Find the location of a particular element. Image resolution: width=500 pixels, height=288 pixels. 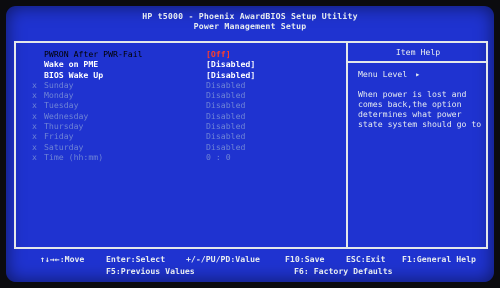

setting-row-bios-wake-up: BIOS Wake Up [Disabled] is located at coordinates (181, 75).